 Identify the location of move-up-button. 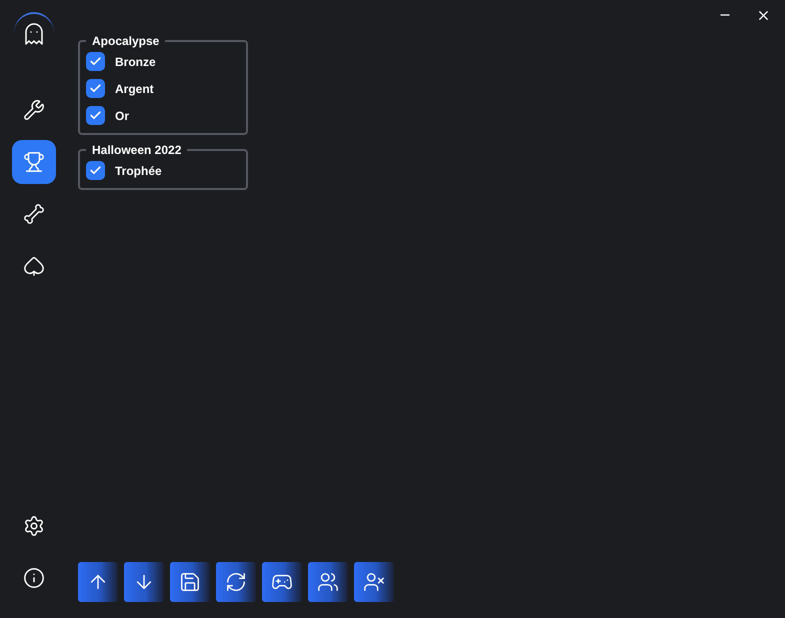
(98, 582).